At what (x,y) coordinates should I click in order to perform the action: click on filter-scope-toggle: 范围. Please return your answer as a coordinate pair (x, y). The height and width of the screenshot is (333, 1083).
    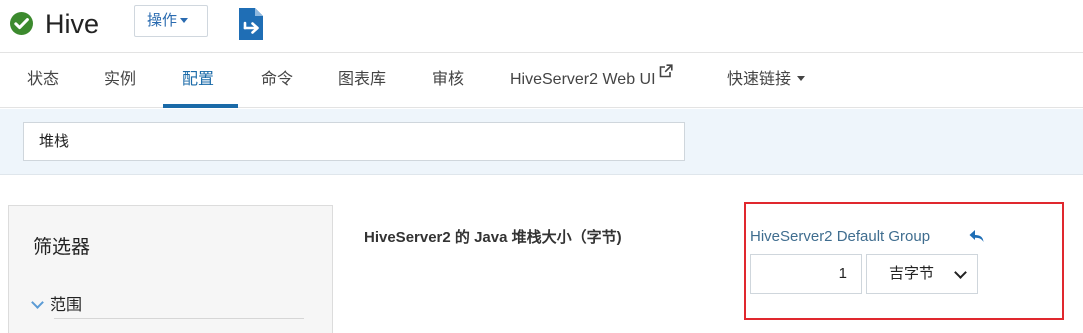
    Looking at the image, I should click on (57, 303).